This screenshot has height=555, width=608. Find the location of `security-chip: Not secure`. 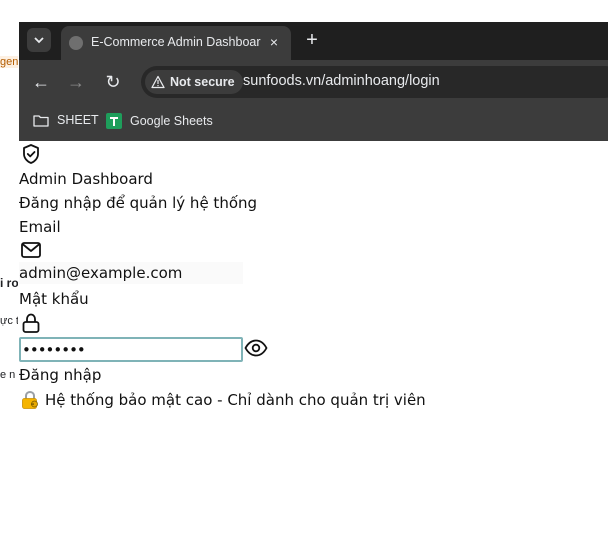

security-chip: Not secure is located at coordinates (194, 82).